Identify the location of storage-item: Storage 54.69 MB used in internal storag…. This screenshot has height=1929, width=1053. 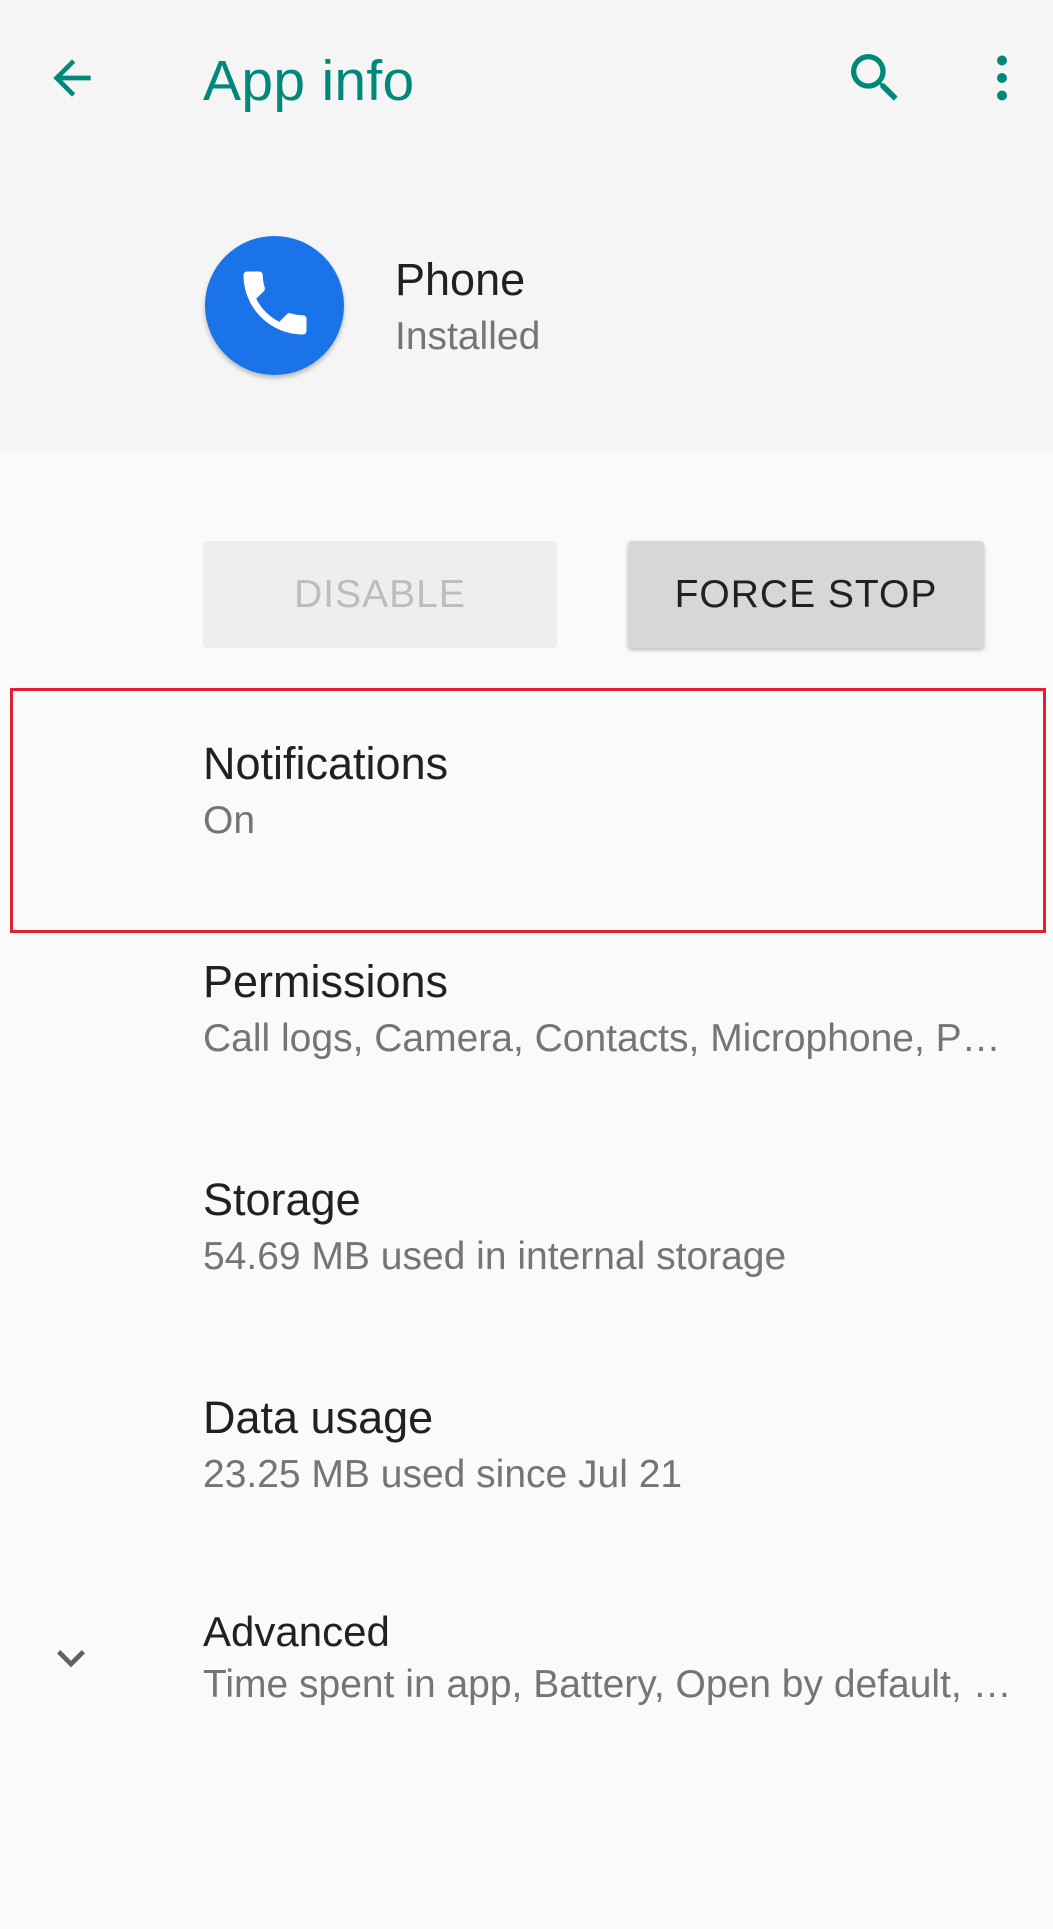
(526, 1235).